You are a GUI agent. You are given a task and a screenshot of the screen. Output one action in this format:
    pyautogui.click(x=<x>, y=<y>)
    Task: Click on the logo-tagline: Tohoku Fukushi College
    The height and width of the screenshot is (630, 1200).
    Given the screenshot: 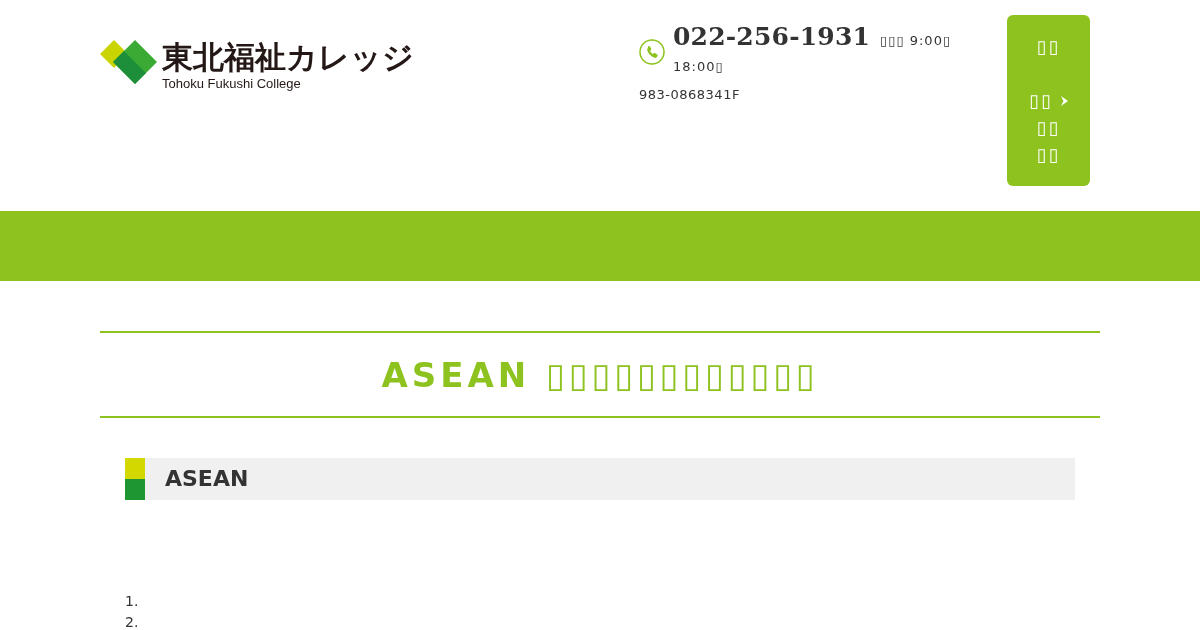 What is the action you would take?
    pyautogui.click(x=232, y=83)
    